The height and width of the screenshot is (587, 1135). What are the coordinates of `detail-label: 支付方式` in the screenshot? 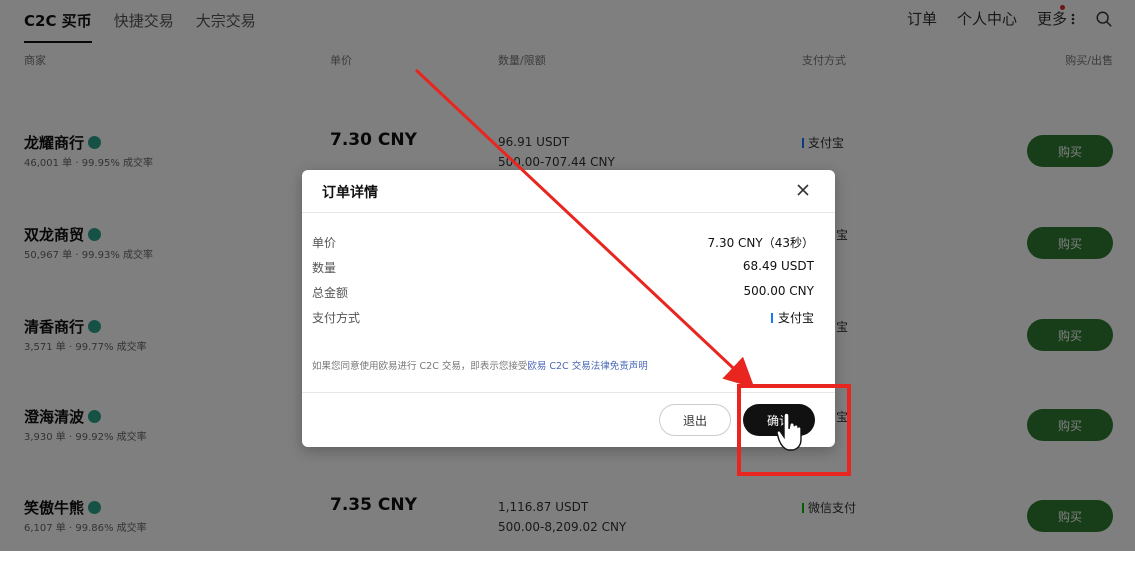 It's located at (336, 318).